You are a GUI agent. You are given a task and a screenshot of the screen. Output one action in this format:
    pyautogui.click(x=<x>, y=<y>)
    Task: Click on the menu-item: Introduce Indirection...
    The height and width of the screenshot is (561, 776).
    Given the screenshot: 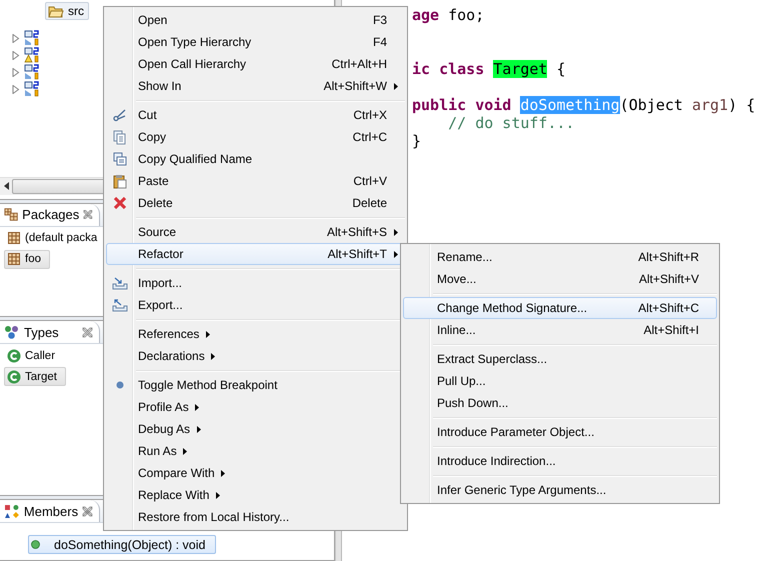 What is the action you would take?
    pyautogui.click(x=560, y=461)
    